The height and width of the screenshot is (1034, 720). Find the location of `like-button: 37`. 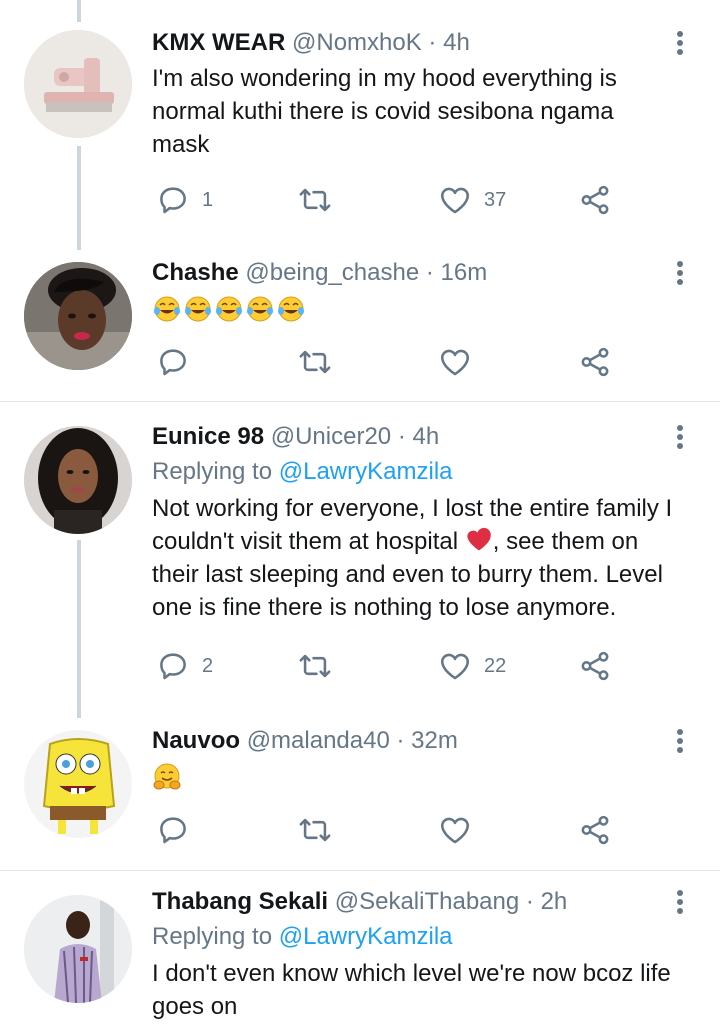

like-button: 37 is located at coordinates (472, 200).